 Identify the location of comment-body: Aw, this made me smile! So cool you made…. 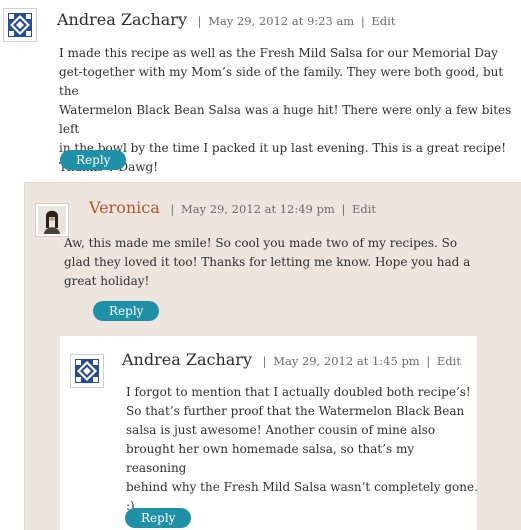
(267, 262).